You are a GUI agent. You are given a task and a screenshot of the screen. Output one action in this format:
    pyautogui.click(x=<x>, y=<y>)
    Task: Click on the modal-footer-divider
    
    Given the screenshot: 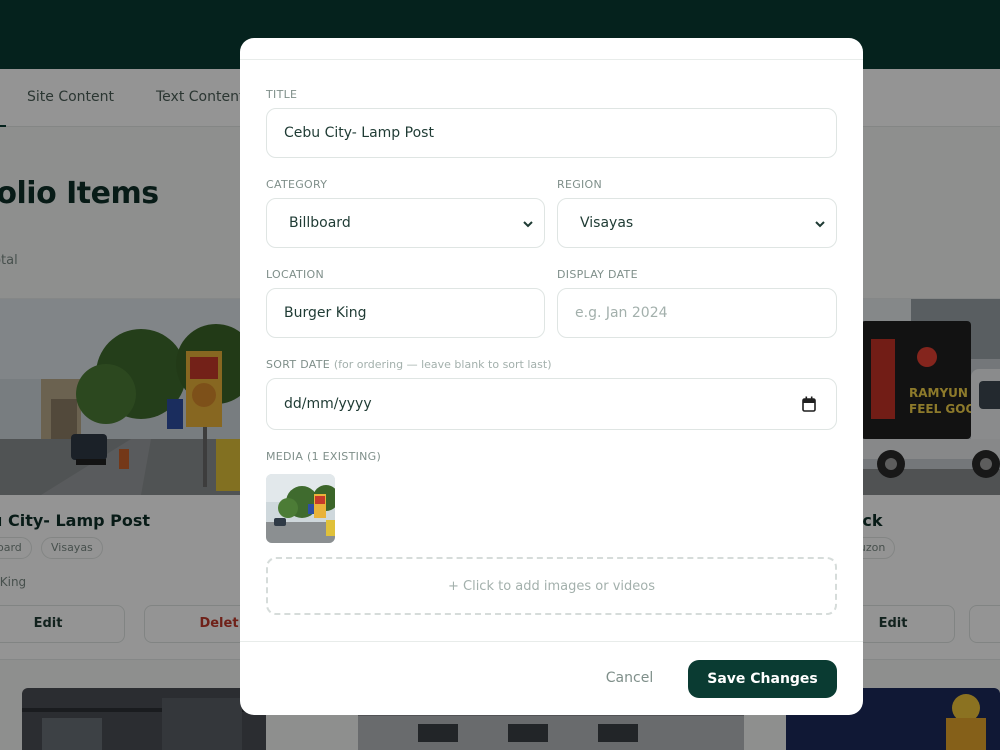 What is the action you would take?
    pyautogui.click(x=551, y=641)
    